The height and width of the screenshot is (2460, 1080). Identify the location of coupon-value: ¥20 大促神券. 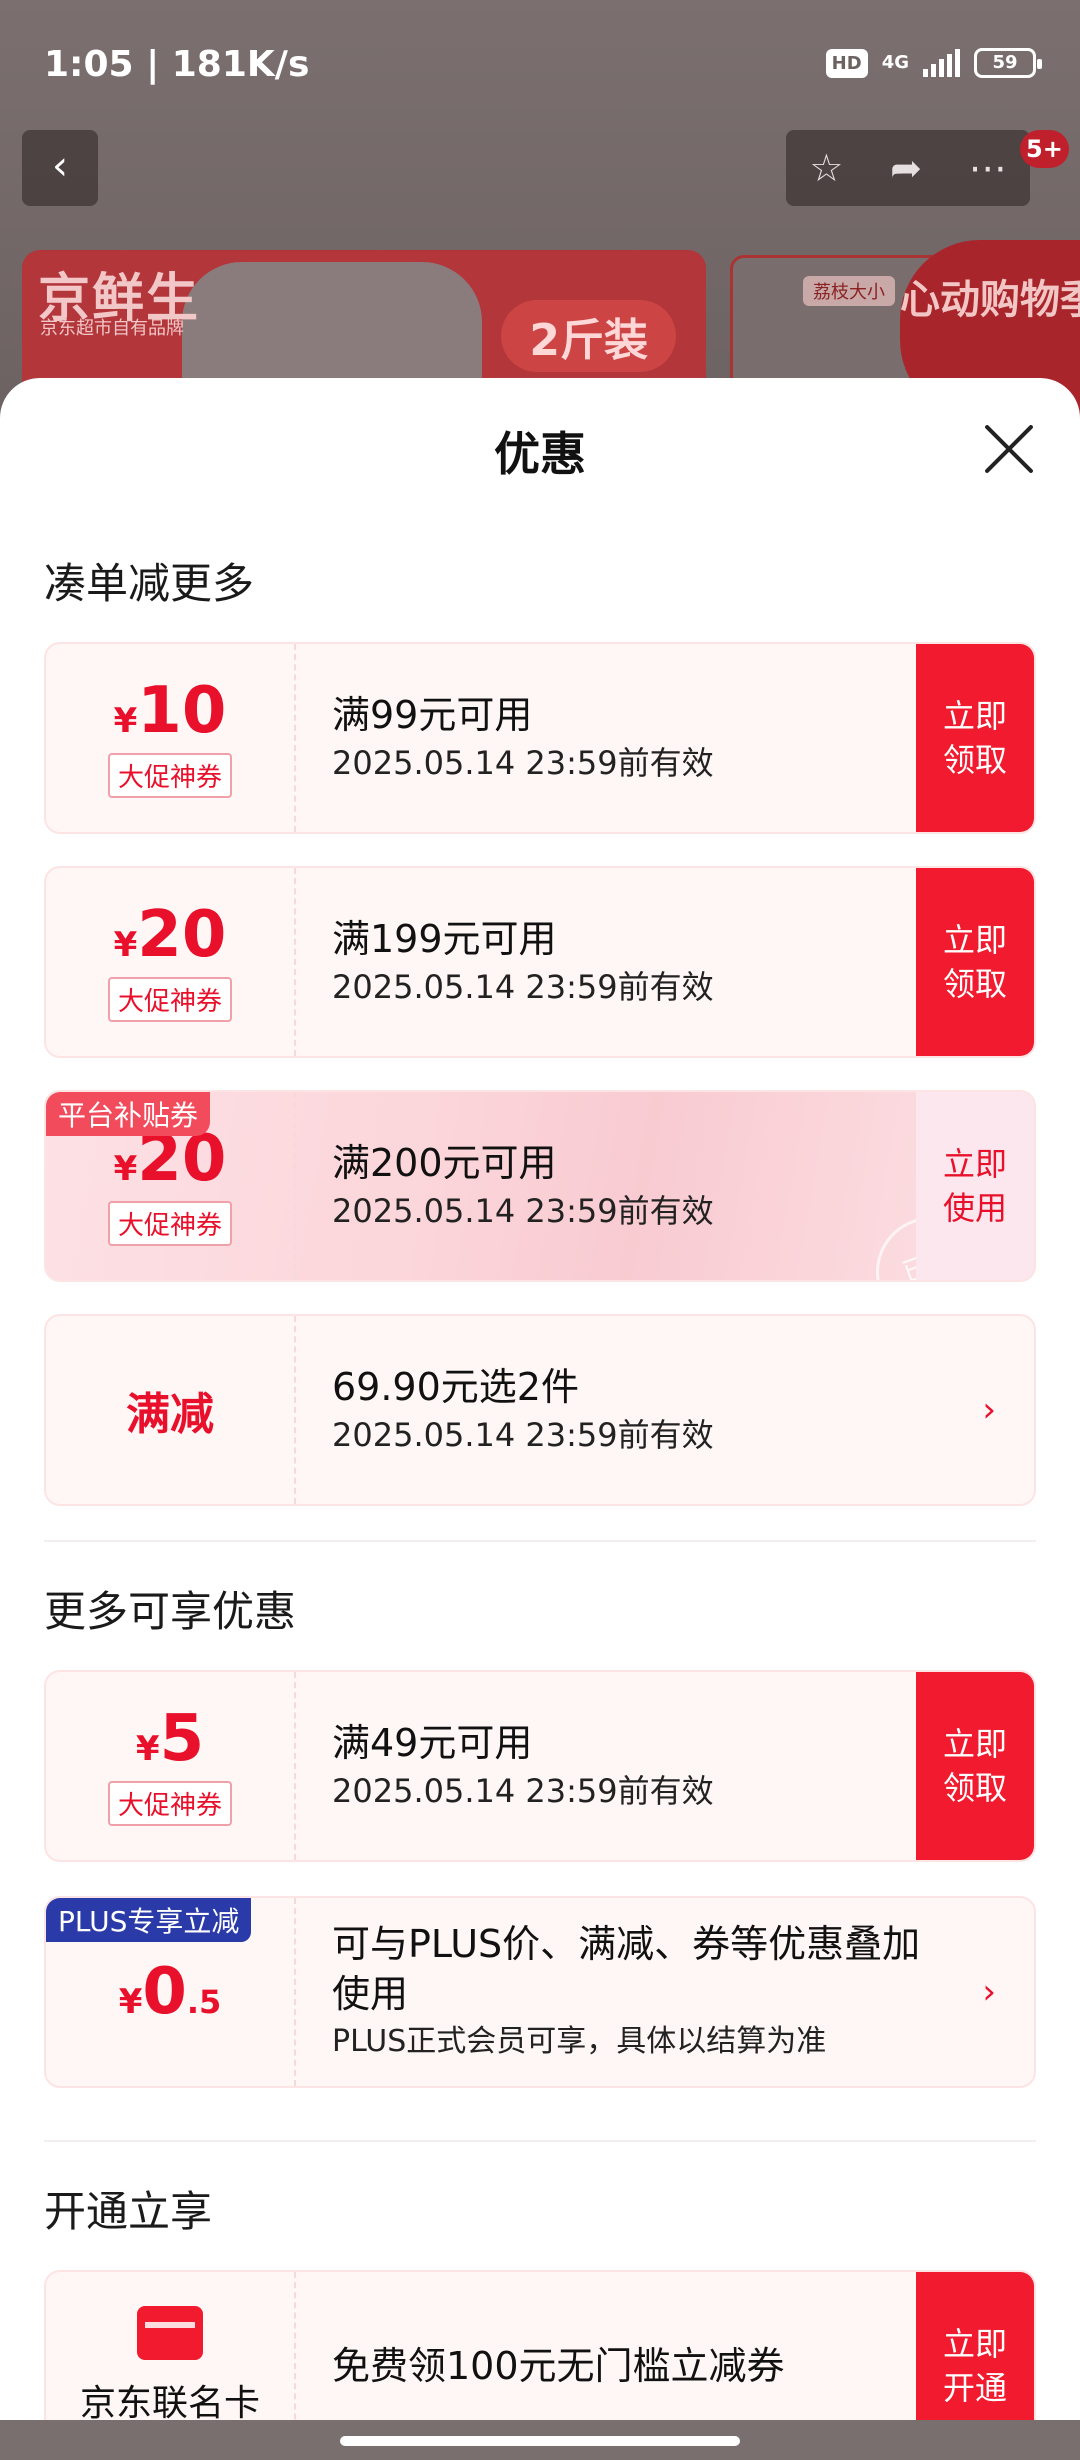
(171, 962).